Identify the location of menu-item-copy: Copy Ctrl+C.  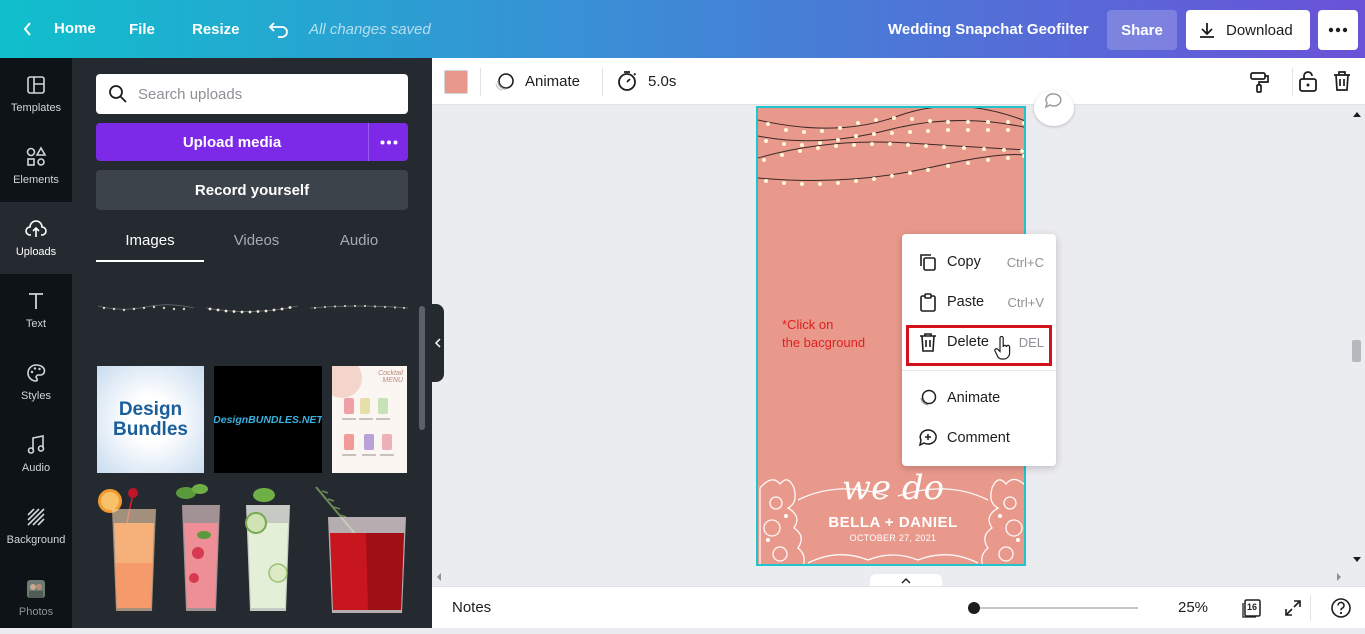
(979, 262).